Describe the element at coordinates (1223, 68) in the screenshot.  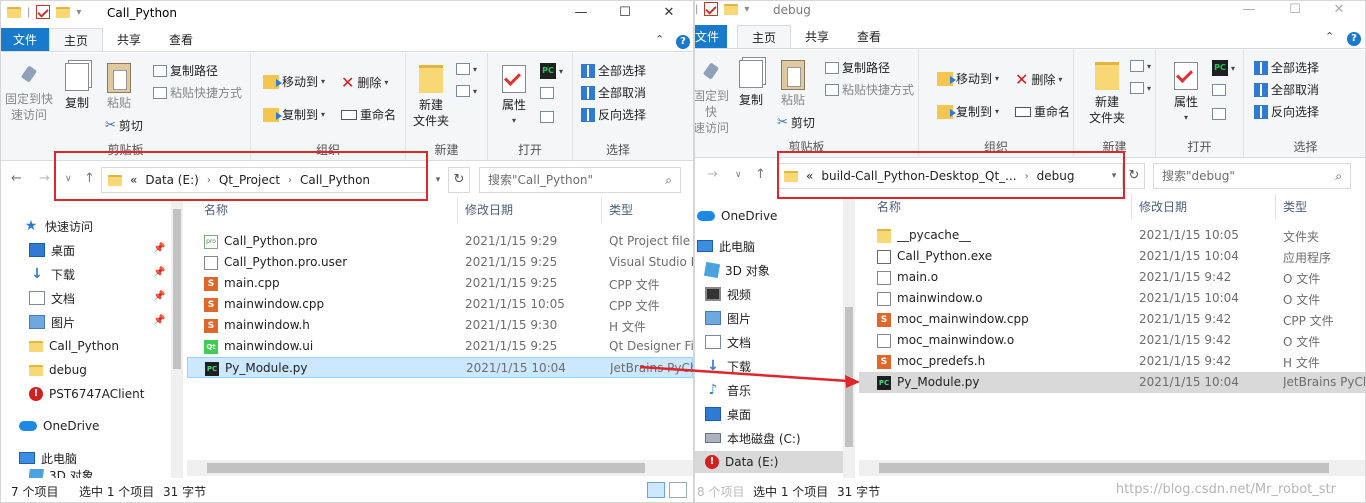
I see `open-with-button: PC ▾` at that location.